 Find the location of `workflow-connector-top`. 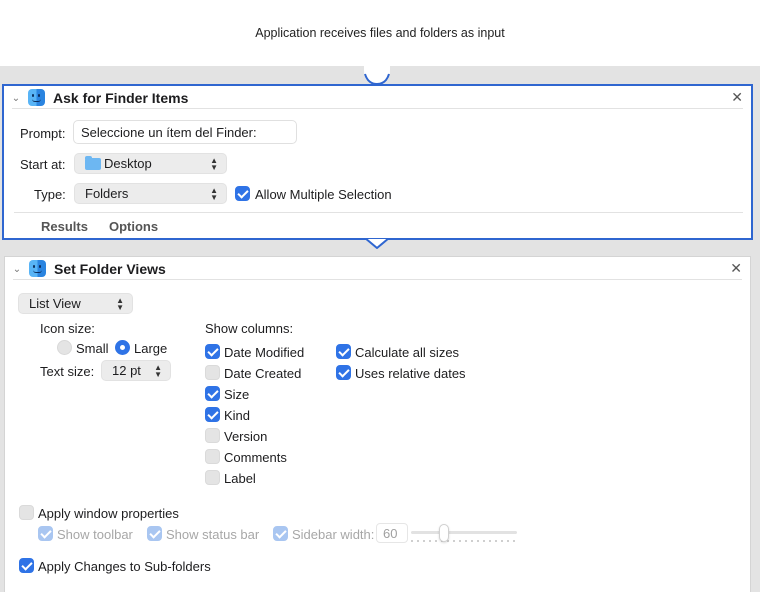

workflow-connector-top is located at coordinates (377, 75).